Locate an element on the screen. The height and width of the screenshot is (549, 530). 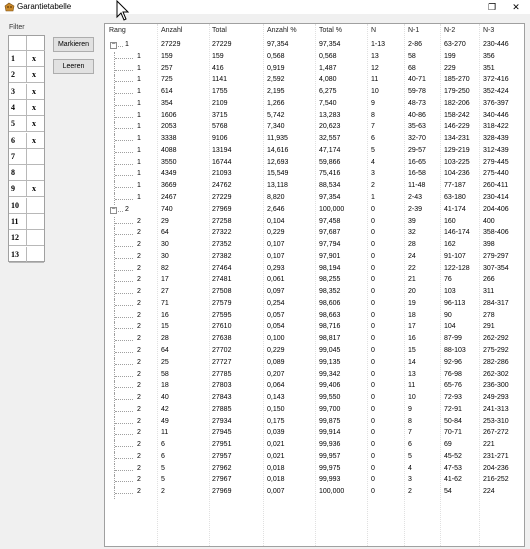
group-row: −2 740 27969 2,646 100,000 0 2-39 41-174 204-406 is located at coordinates (314, 210).